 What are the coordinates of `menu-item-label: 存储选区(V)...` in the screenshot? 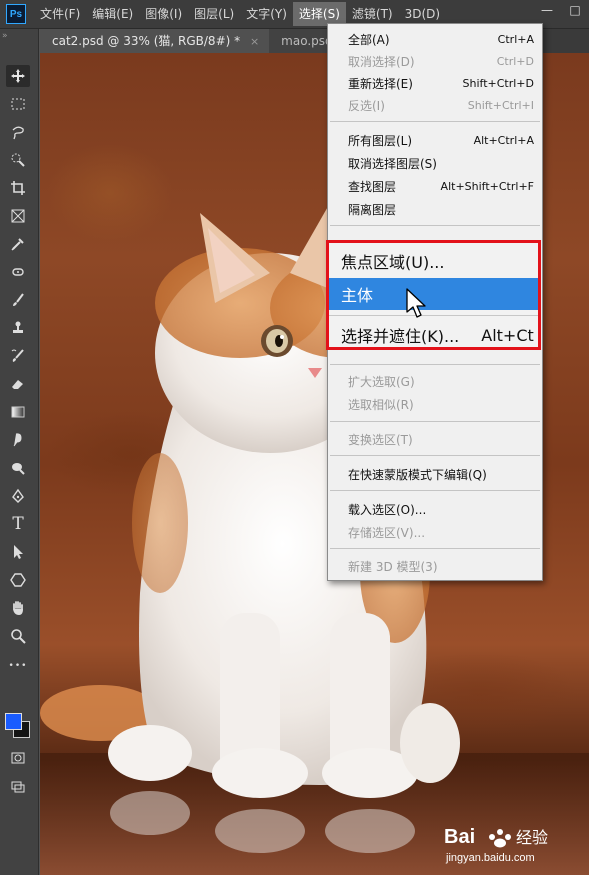 It's located at (387, 532).